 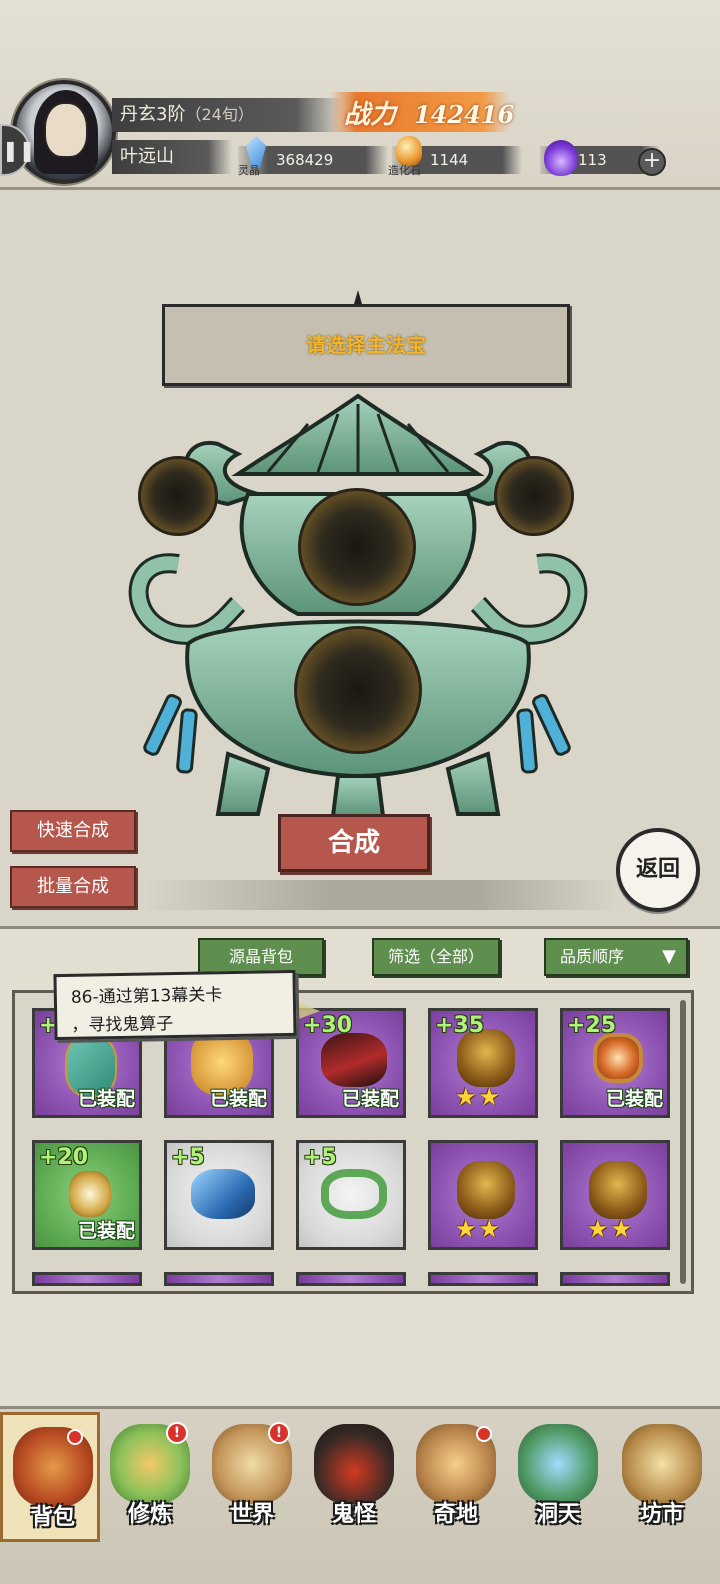 What do you see at coordinates (122, 1025) in the screenshot?
I see `quest-text-line2: ，寻找鬼算子` at bounding box center [122, 1025].